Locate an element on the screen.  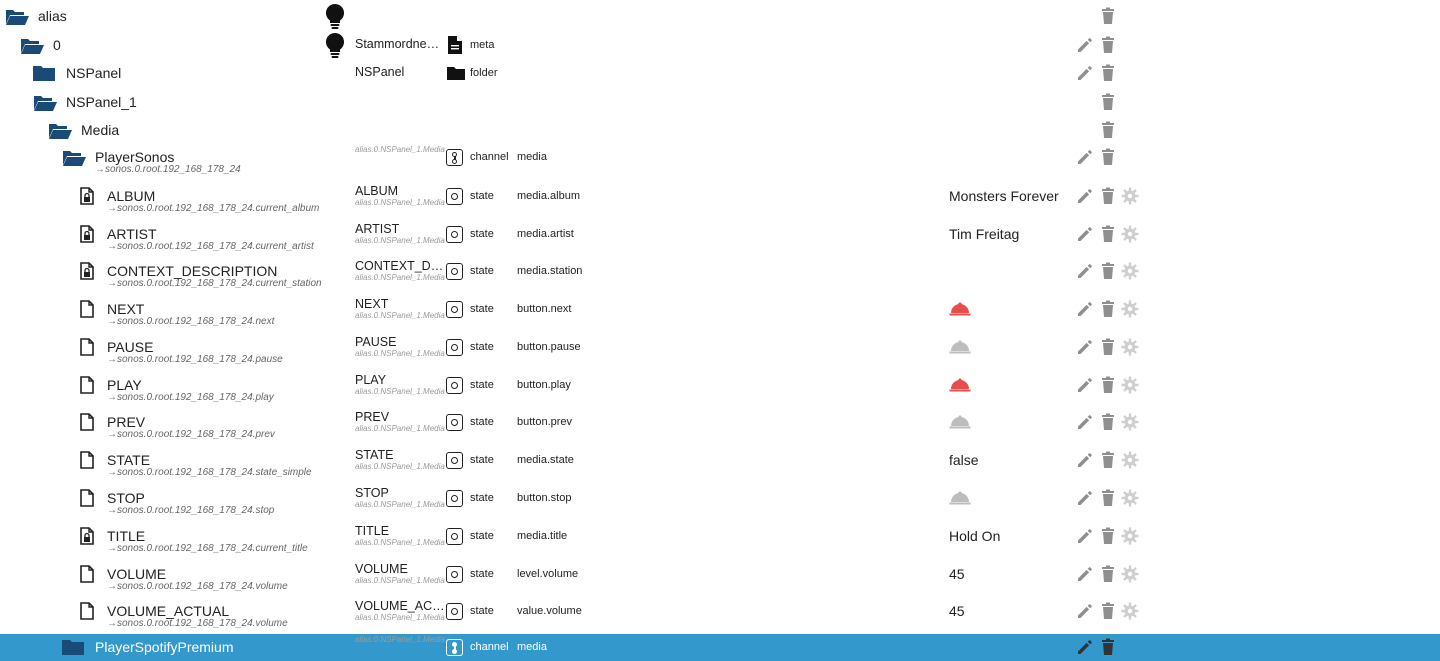
tree-row: Media is located at coordinates (720, 130).